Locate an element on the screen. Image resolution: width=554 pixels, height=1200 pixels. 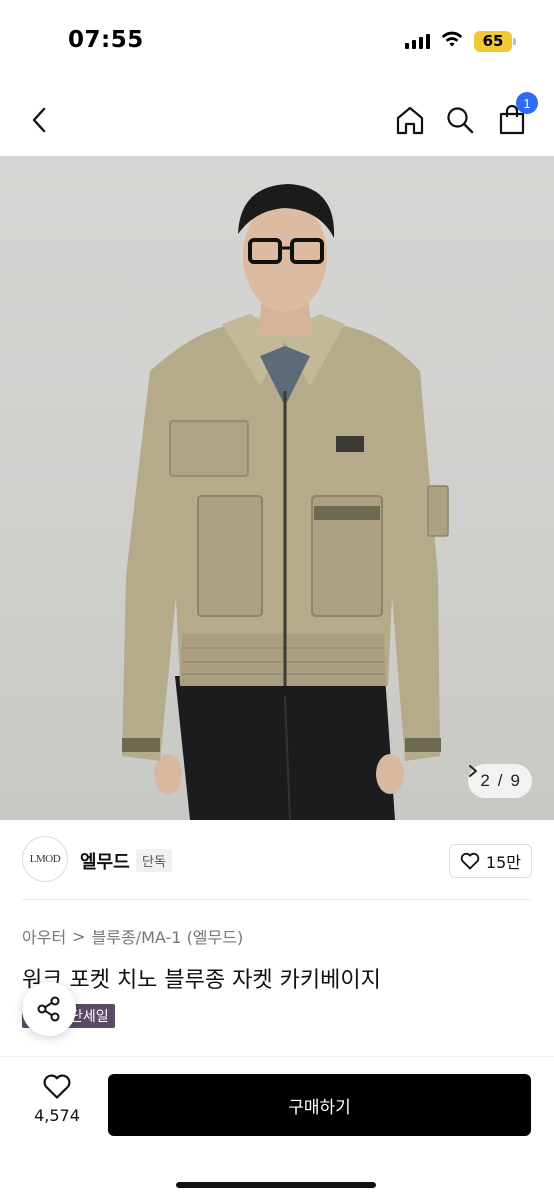
search-button is located at coordinates (460, 120).